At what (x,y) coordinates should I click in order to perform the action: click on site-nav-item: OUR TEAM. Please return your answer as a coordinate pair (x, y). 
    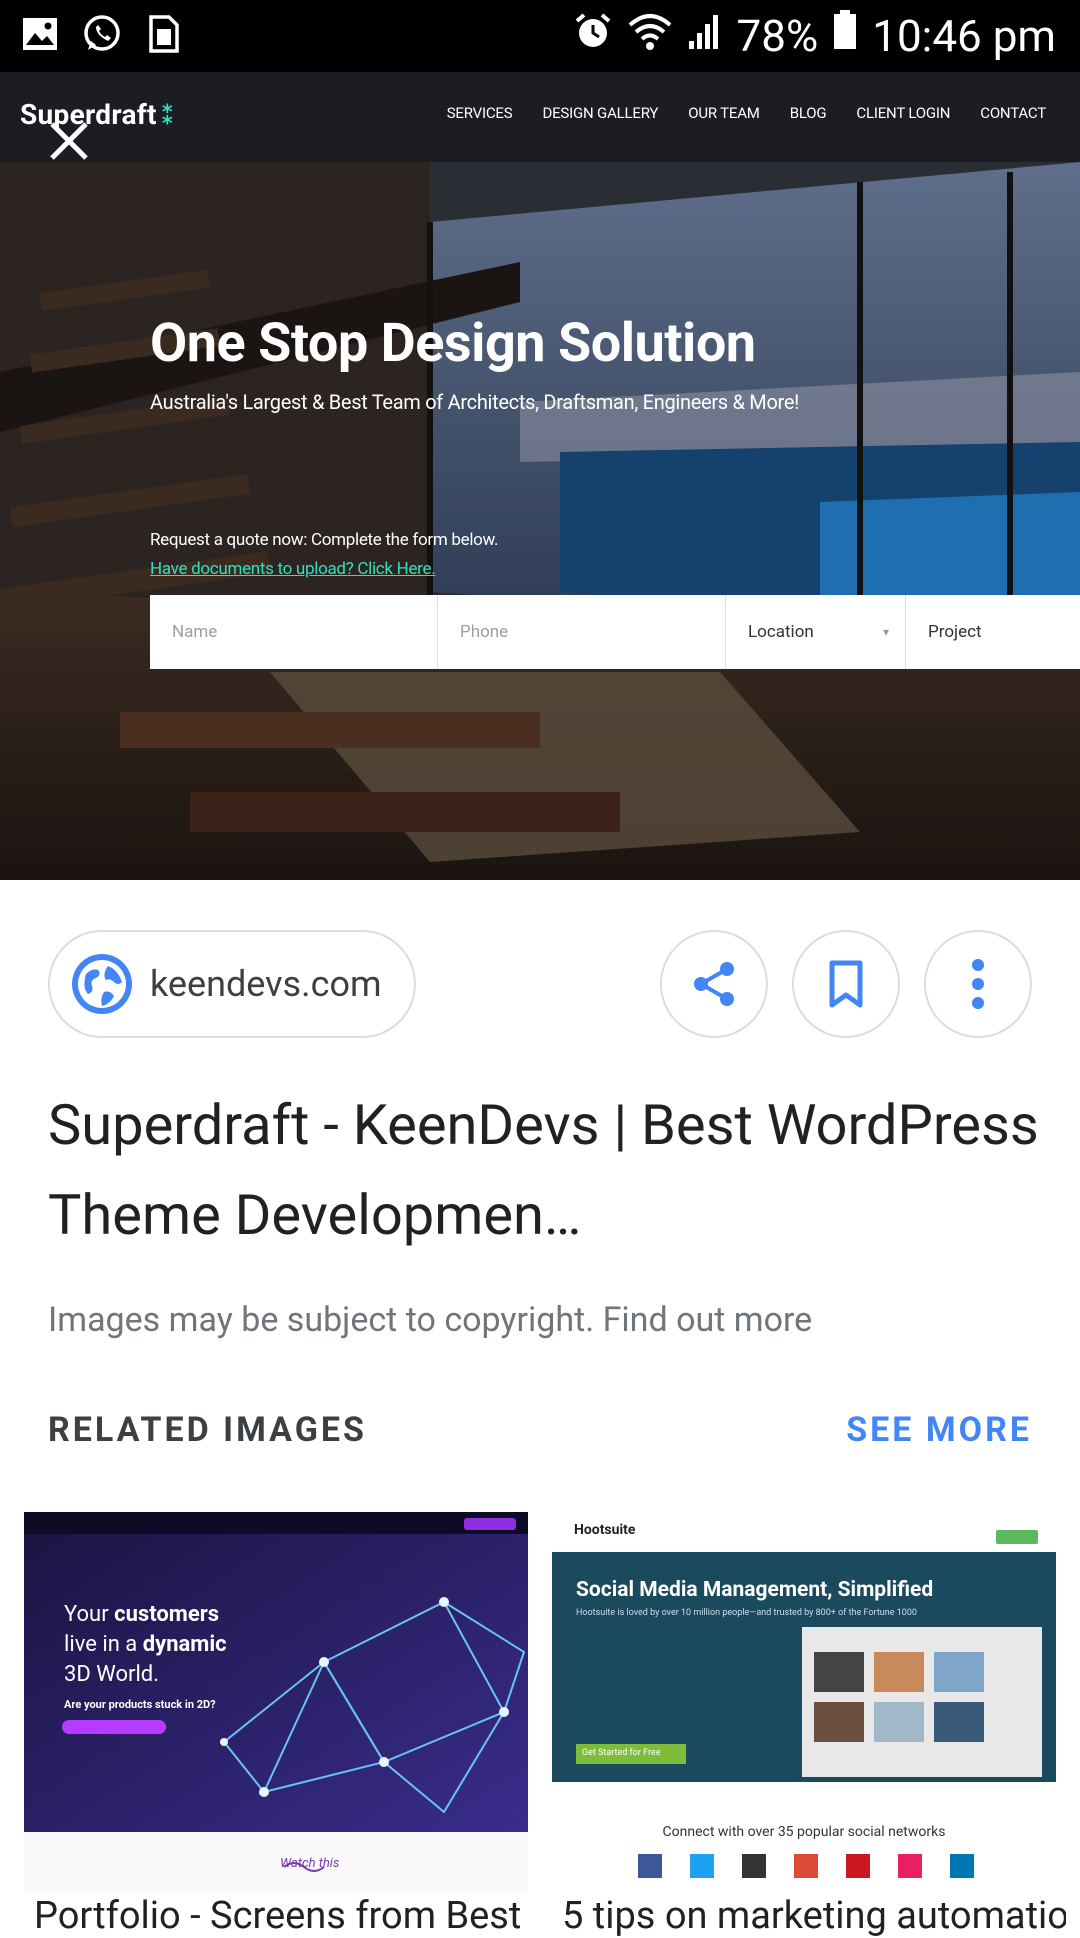
    Looking at the image, I should click on (724, 113).